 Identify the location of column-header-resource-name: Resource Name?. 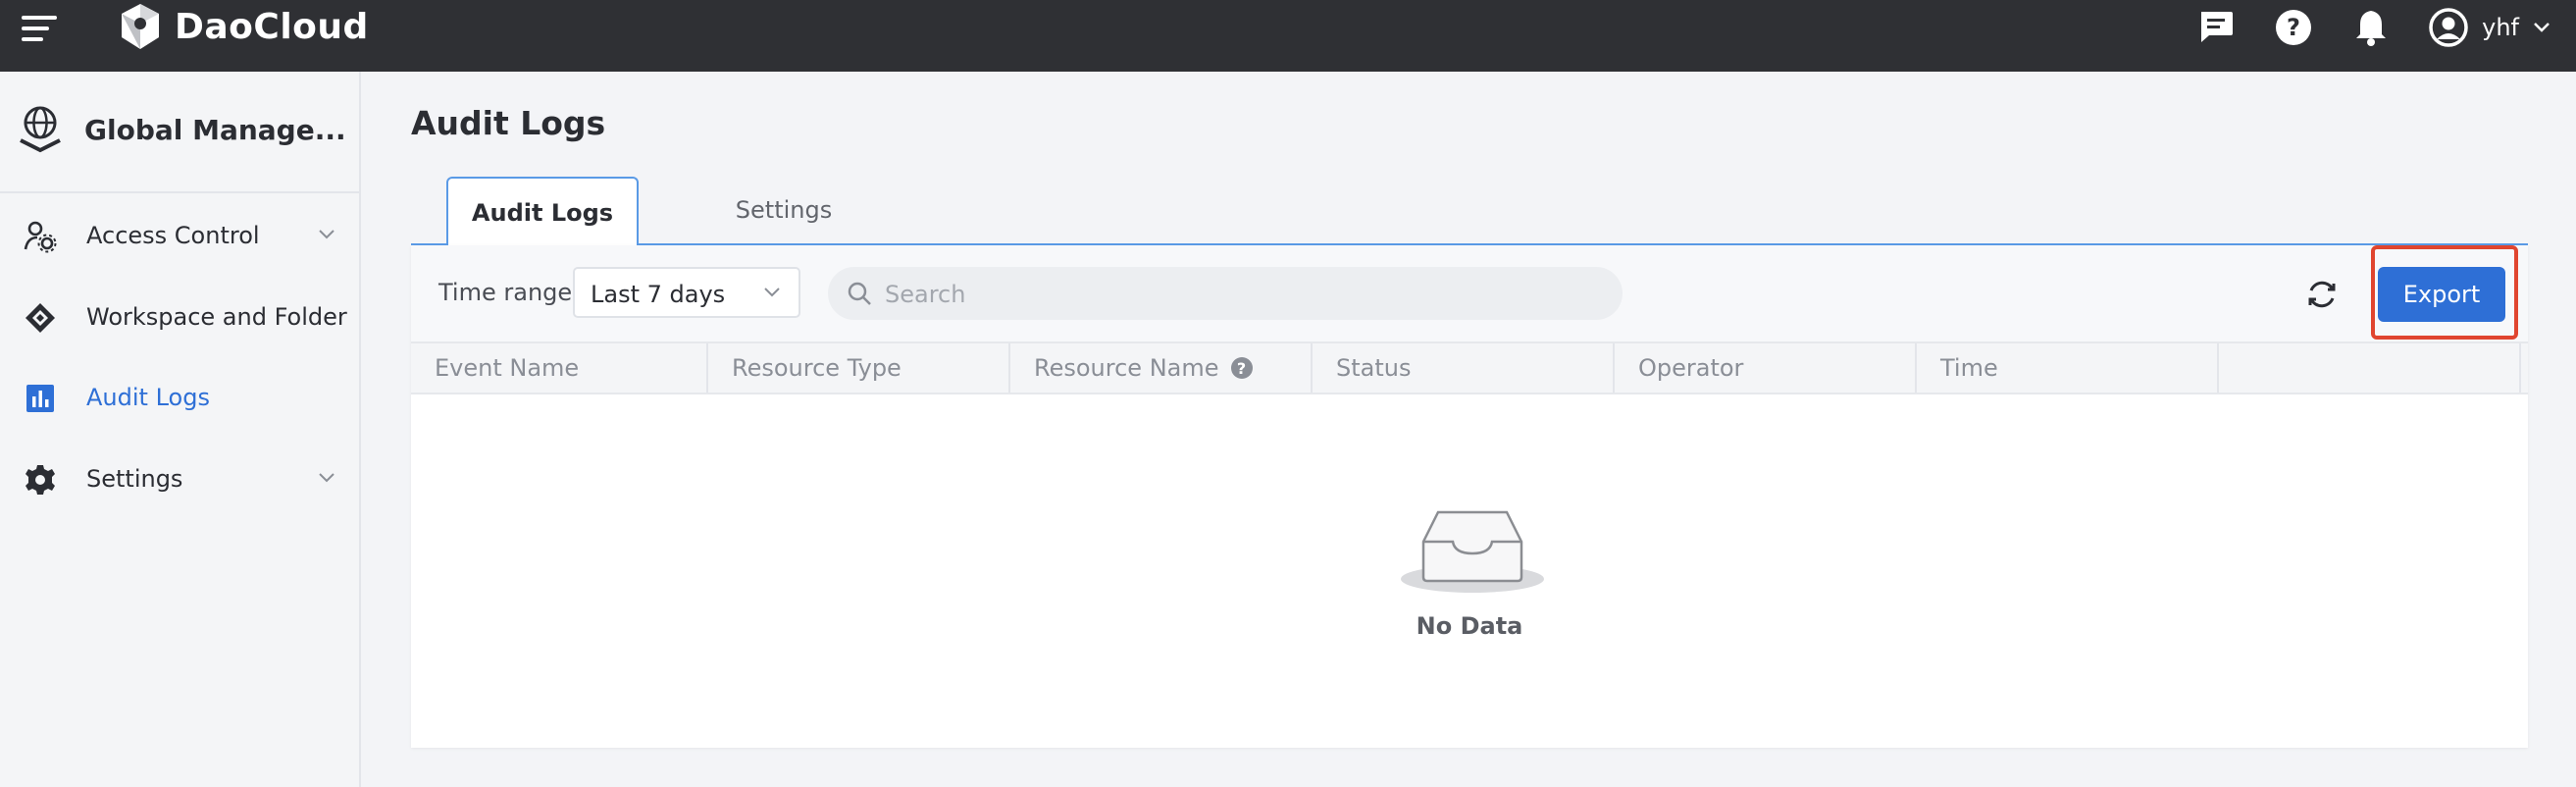
(1161, 368).